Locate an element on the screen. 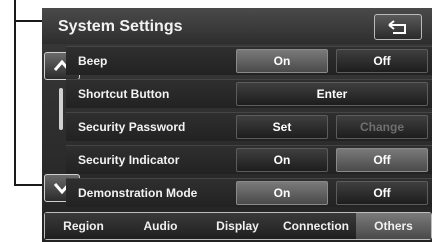 The image size is (432, 242). password-set-button: Set is located at coordinates (282, 127).